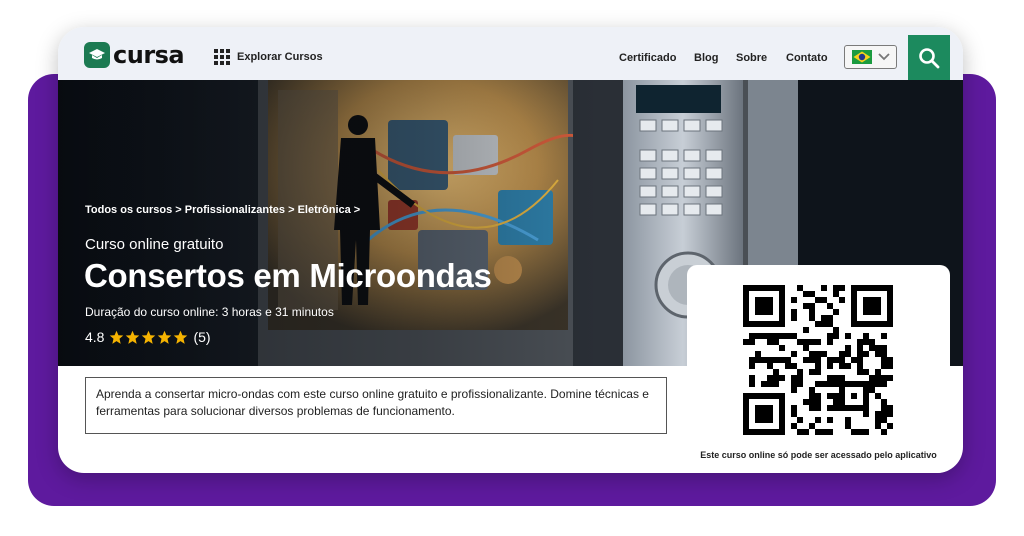 The image size is (1024, 536). Describe the element at coordinates (862, 57) in the screenshot. I see `brazil-flag-icon` at that location.